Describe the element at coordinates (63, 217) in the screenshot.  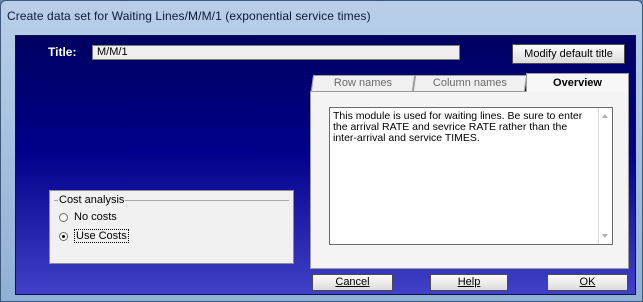
I see `no-costs-radio` at that location.